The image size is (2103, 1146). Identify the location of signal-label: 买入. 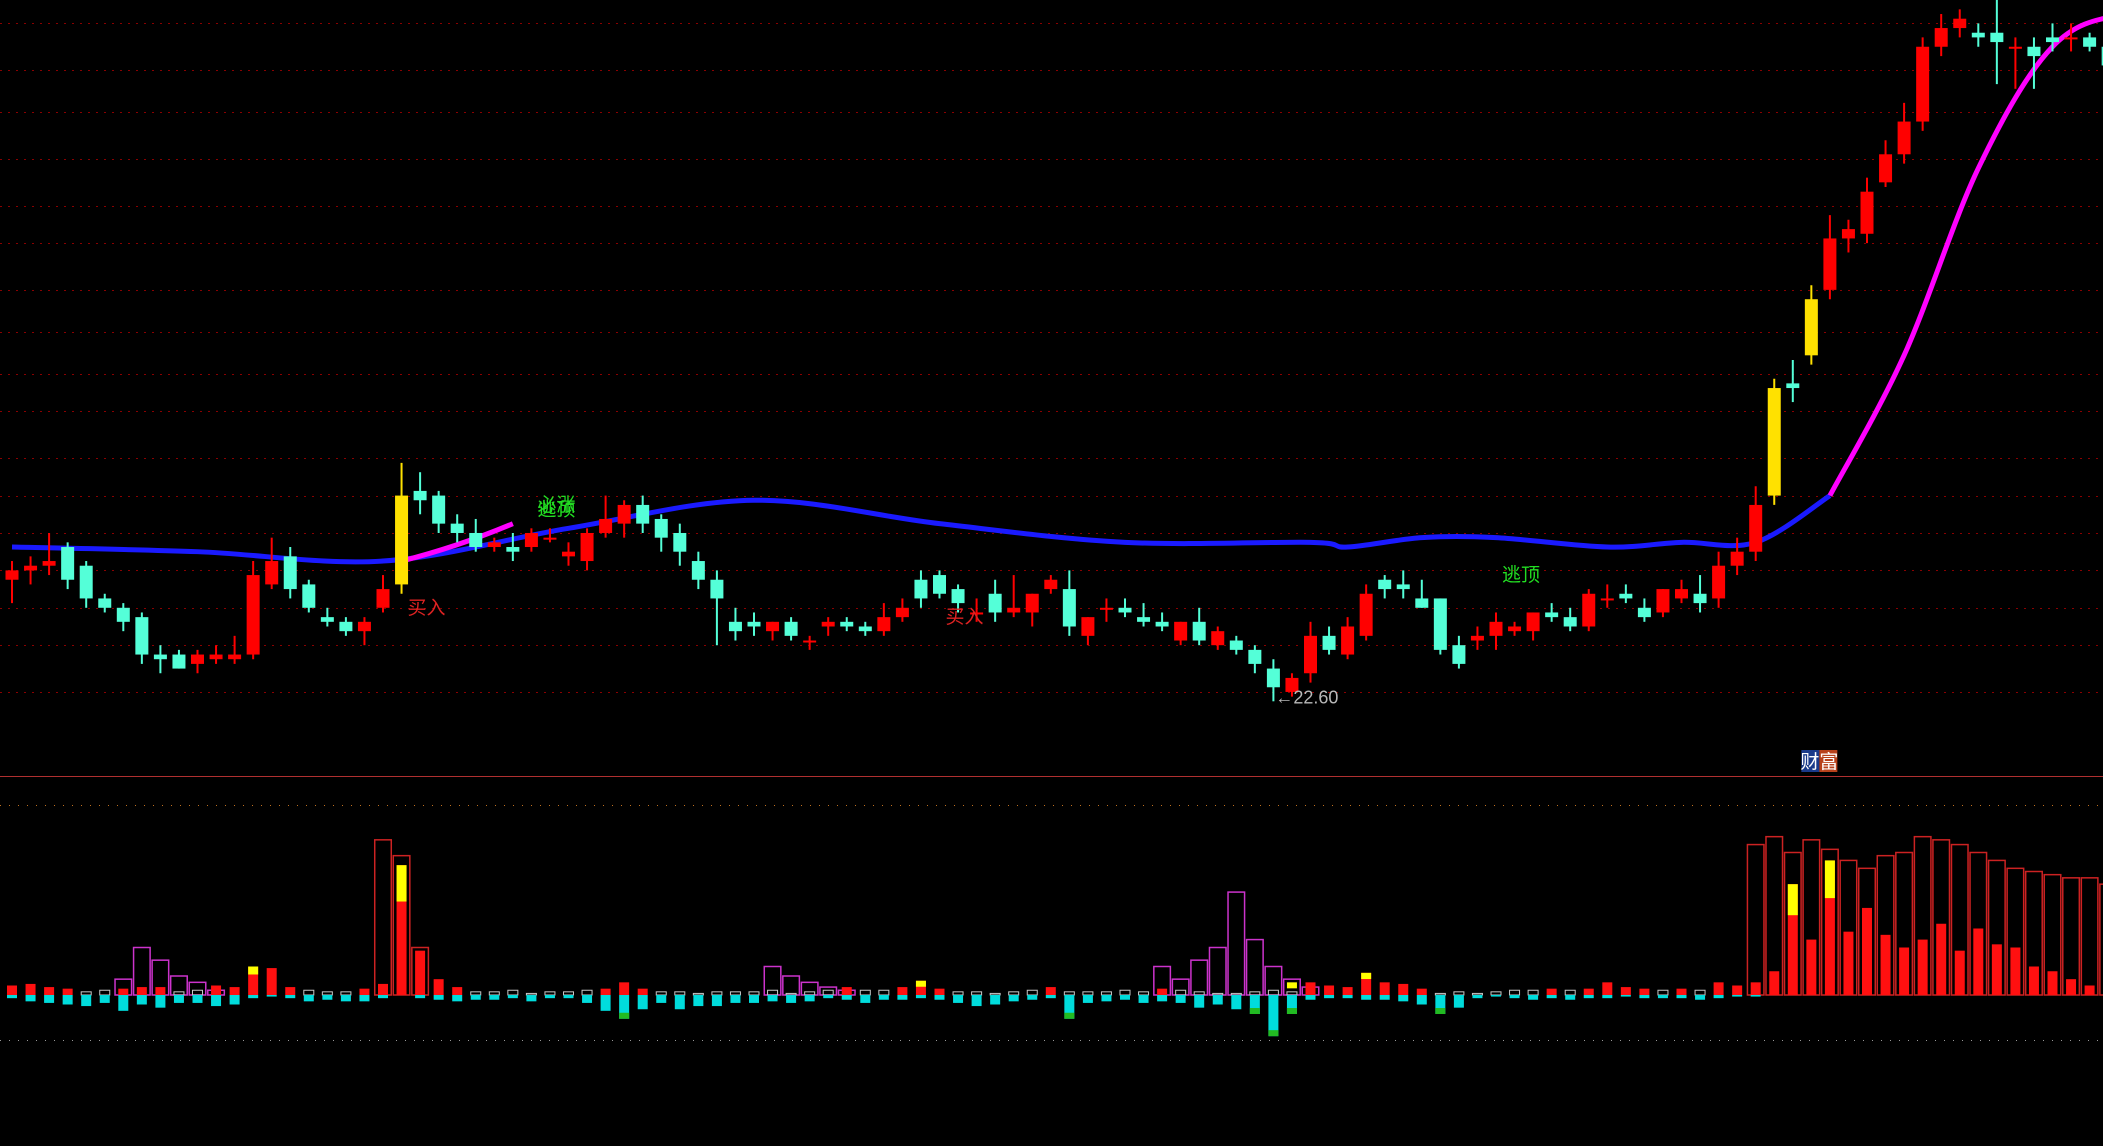
(427, 608).